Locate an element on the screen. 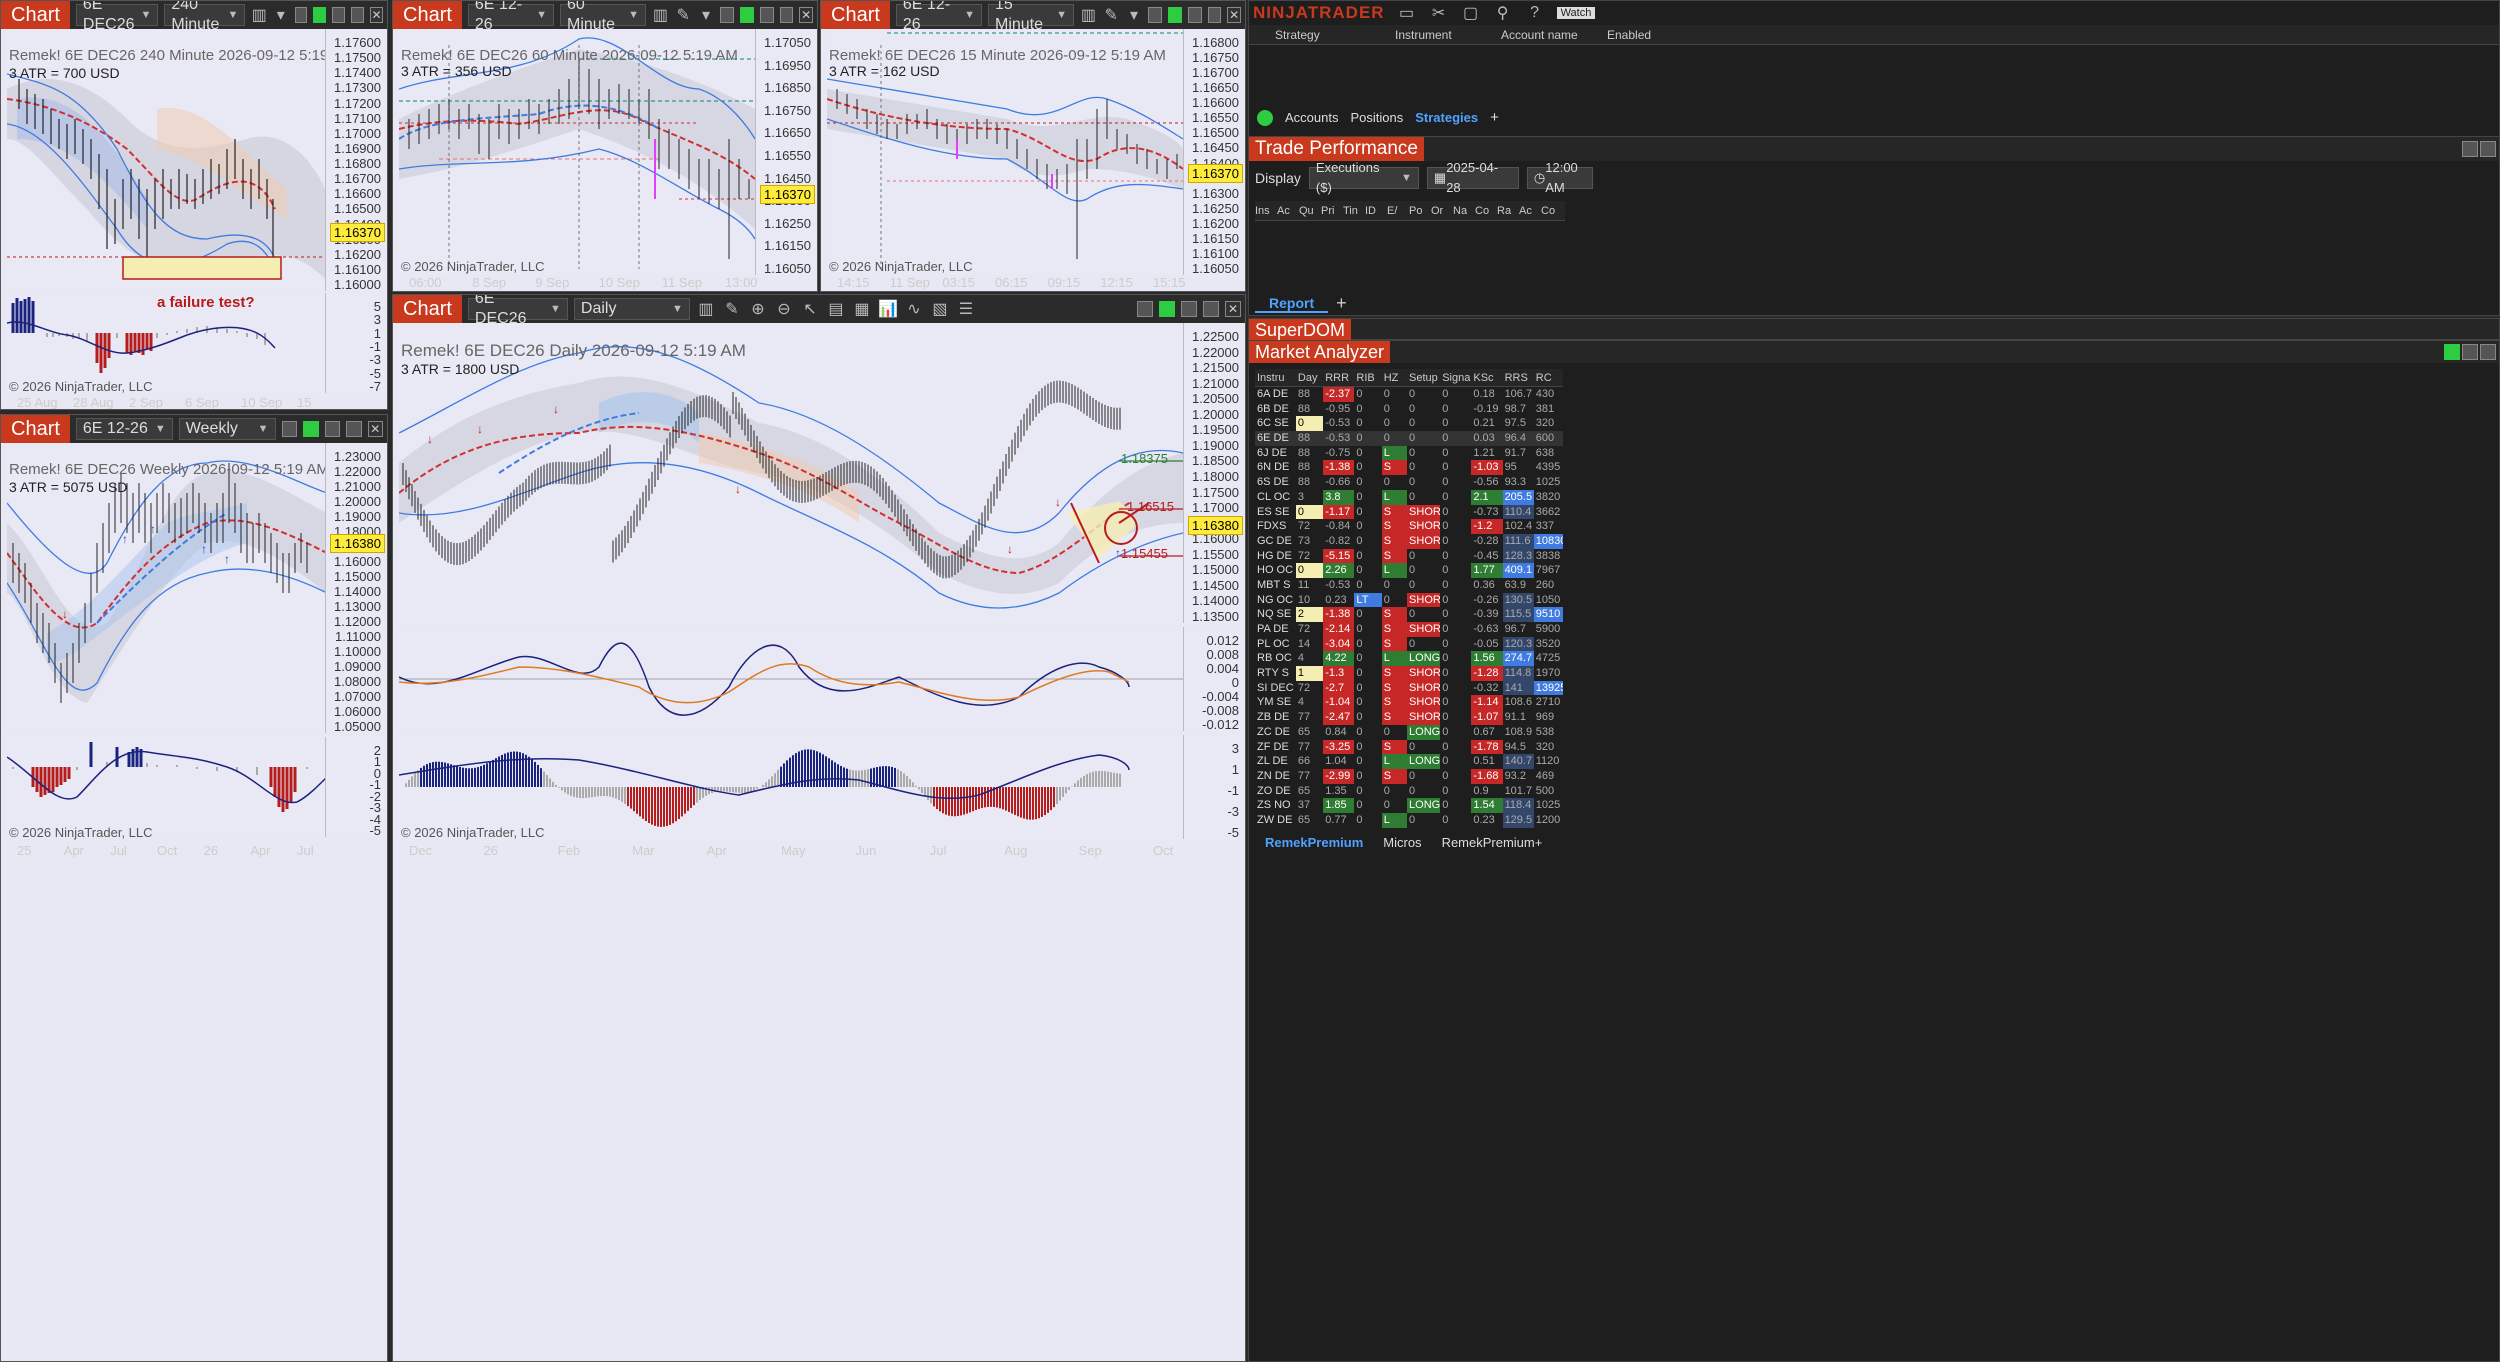 This screenshot has height=1362, width=2500. column-header: Account name is located at coordinates (1554, 34).